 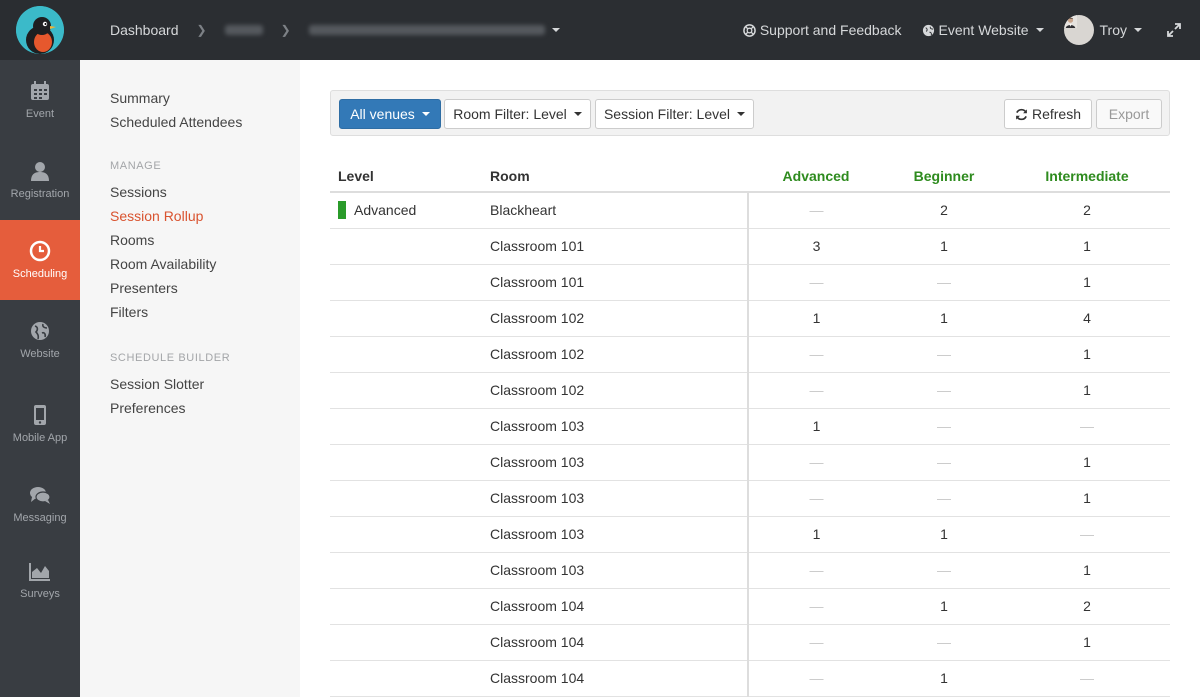 I want to click on area-chart-icon, so click(x=39, y=572).